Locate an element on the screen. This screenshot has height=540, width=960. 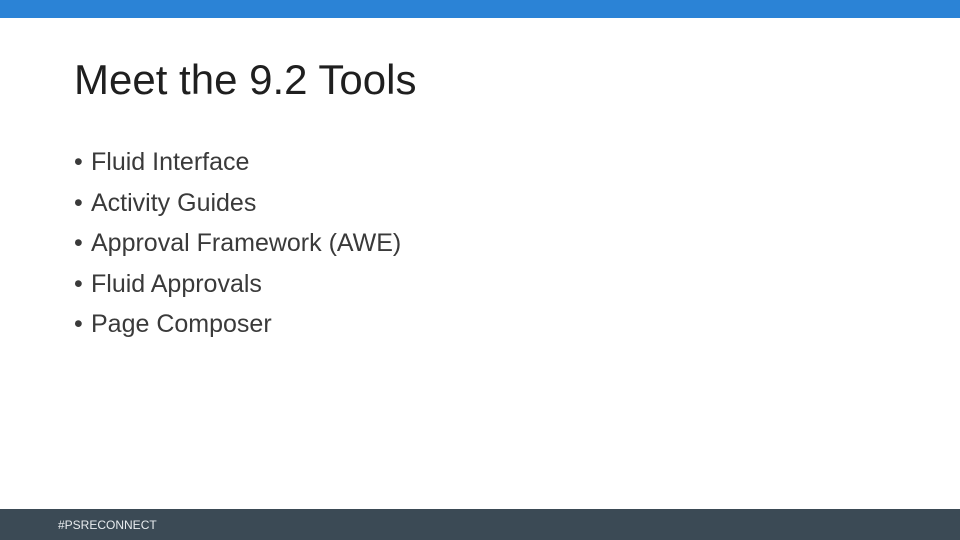
footer-bar: #PSRECONNECT is located at coordinates (480, 524).